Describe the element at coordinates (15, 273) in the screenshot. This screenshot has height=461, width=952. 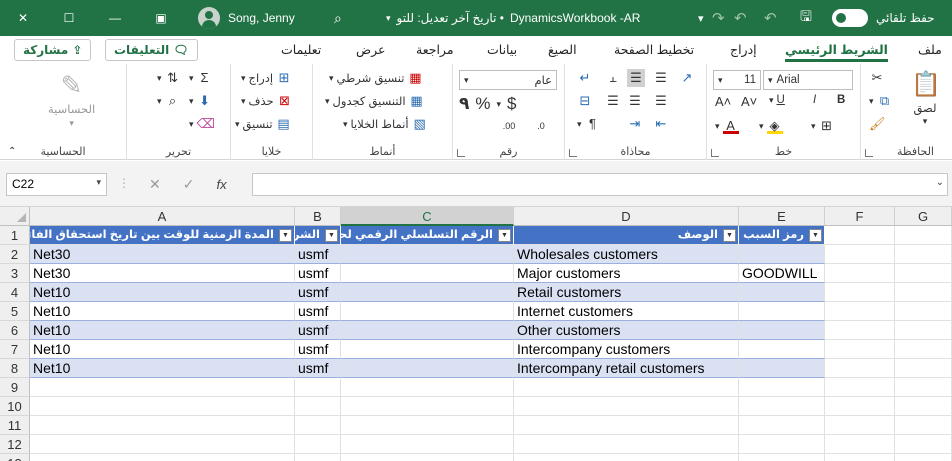
I see `row-header-3: 3` at that location.